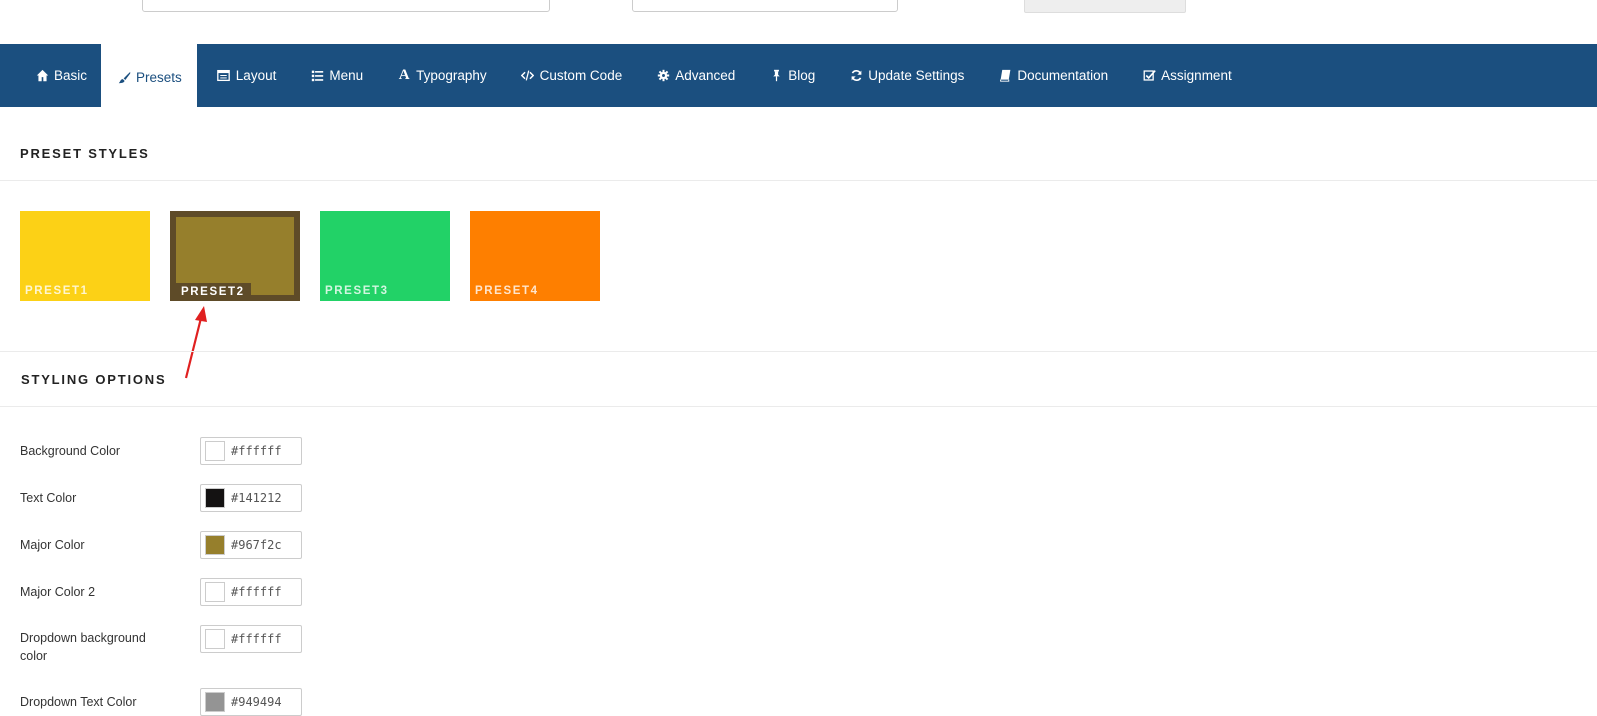  What do you see at coordinates (1005, 76) in the screenshot?
I see `book-icon` at bounding box center [1005, 76].